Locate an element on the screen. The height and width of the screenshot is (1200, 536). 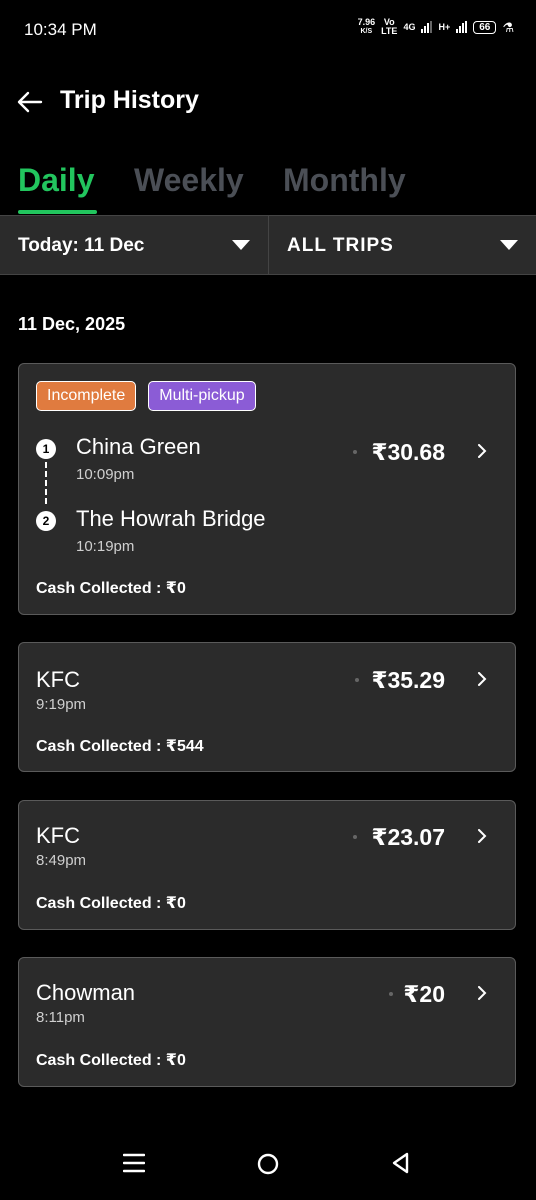
period-tabs: Daily Weekly Monthly is located at coordinates (268, 188).